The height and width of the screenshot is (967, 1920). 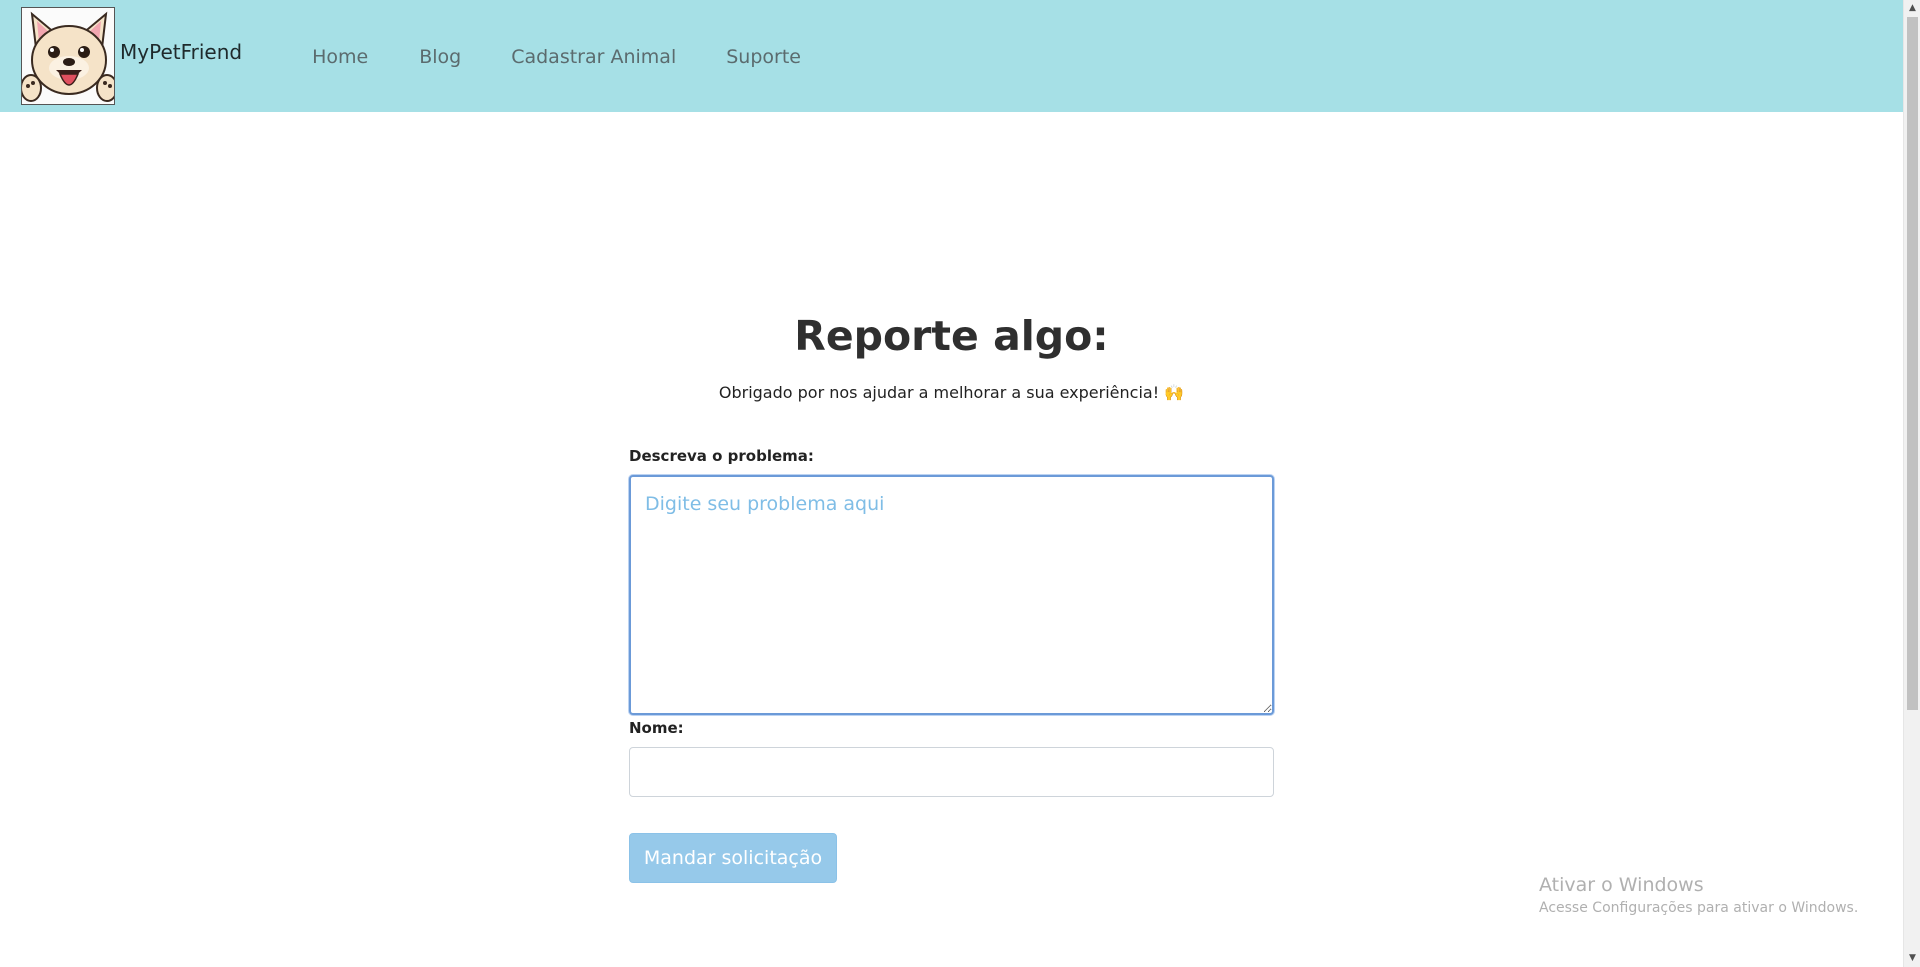 What do you see at coordinates (68, 56) in the screenshot?
I see `french-bulldog-logo-icon` at bounding box center [68, 56].